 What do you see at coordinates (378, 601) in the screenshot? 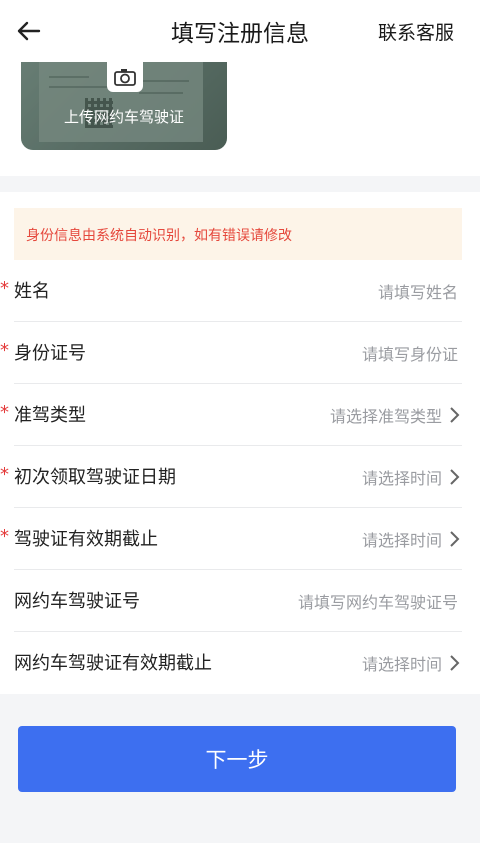
I see `field-input: 请填写网约车驾驶证号` at bounding box center [378, 601].